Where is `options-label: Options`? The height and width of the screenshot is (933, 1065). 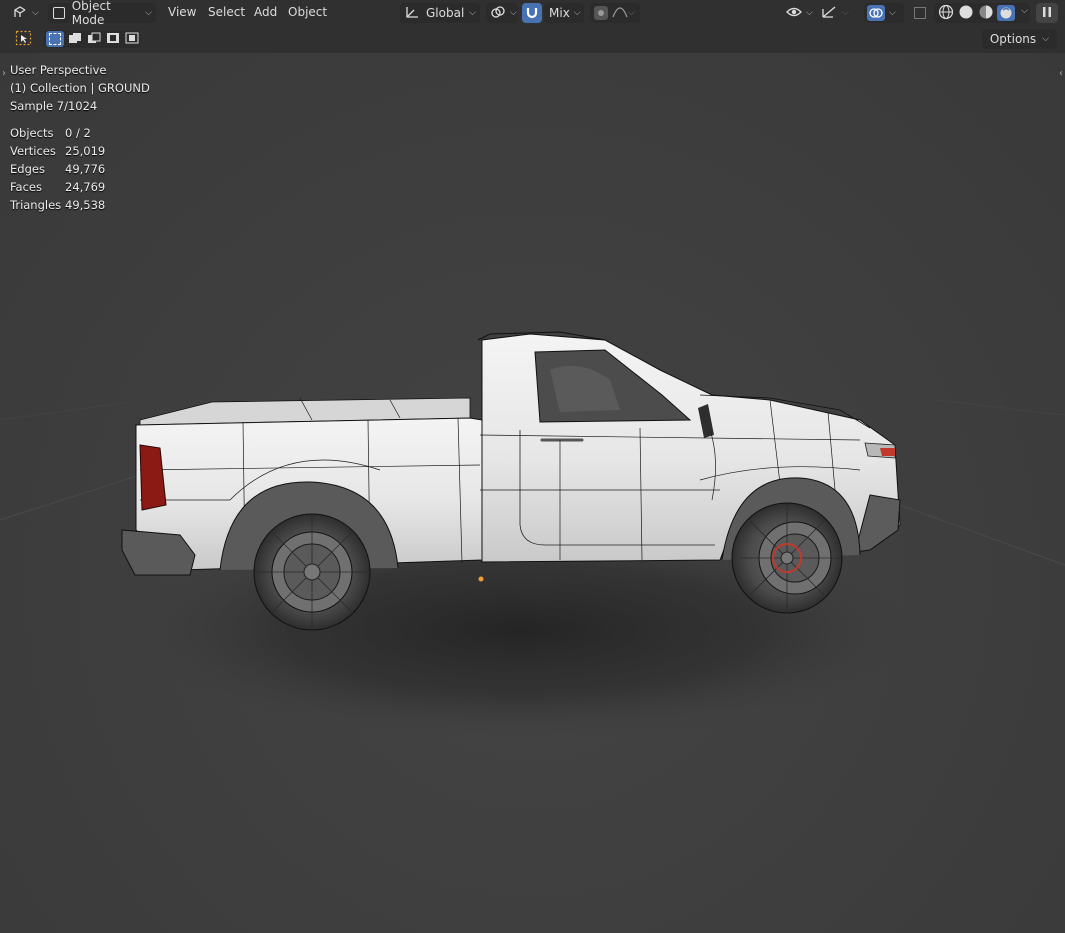
options-label: Options is located at coordinates (1013, 39).